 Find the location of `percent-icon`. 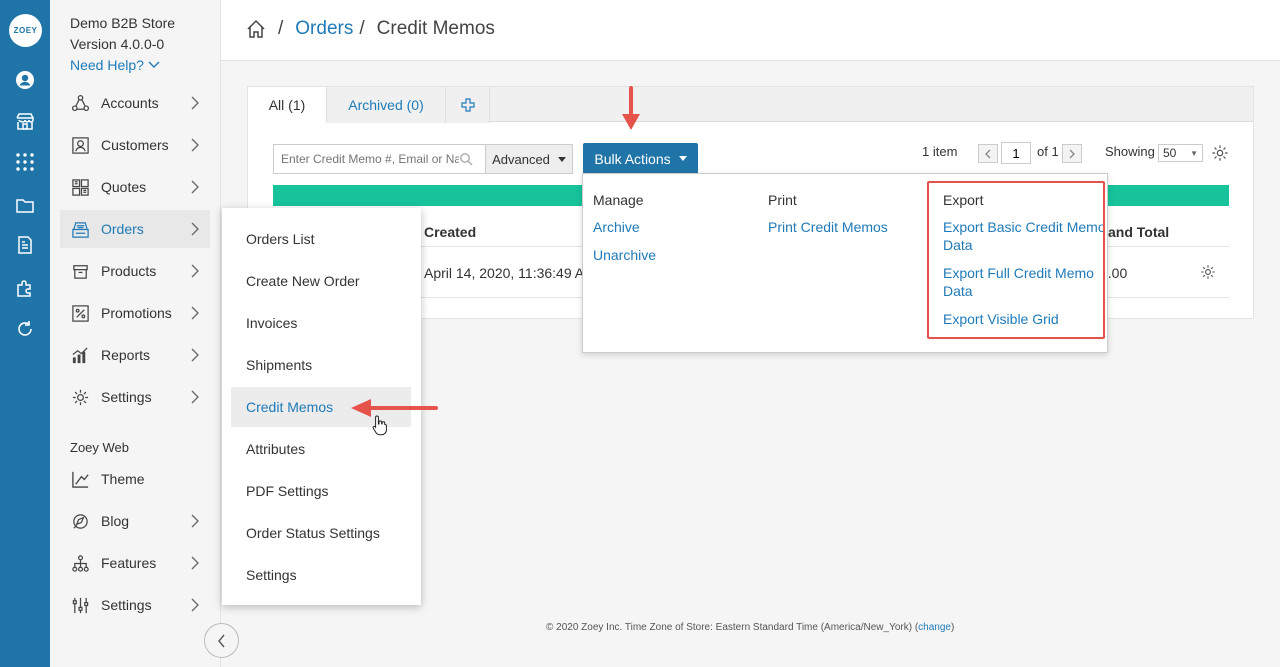

percent-icon is located at coordinates (80, 313).